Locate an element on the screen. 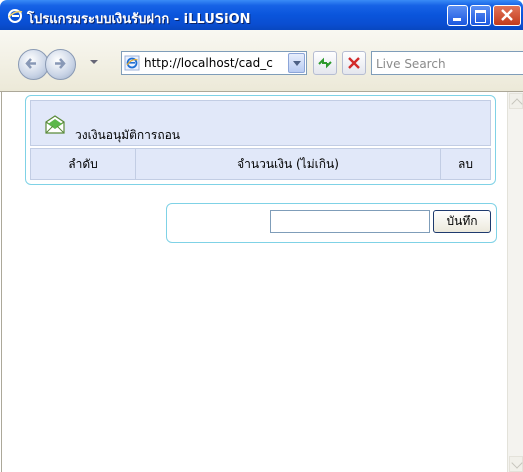 This screenshot has width=523, height=472. maximize-icon is located at coordinates (480, 16).